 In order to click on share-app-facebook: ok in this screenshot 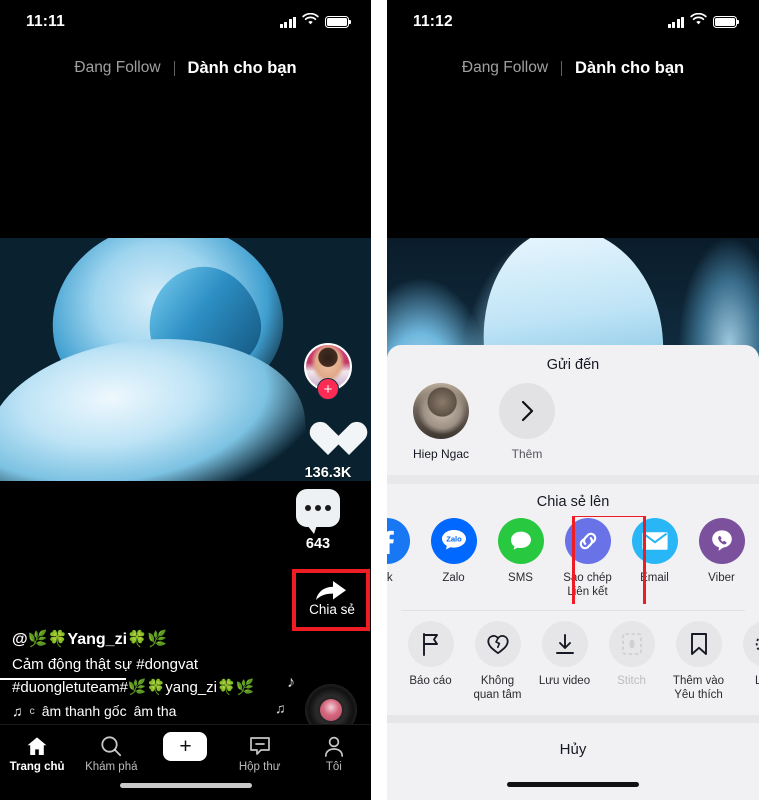, I will do `click(403, 551)`.